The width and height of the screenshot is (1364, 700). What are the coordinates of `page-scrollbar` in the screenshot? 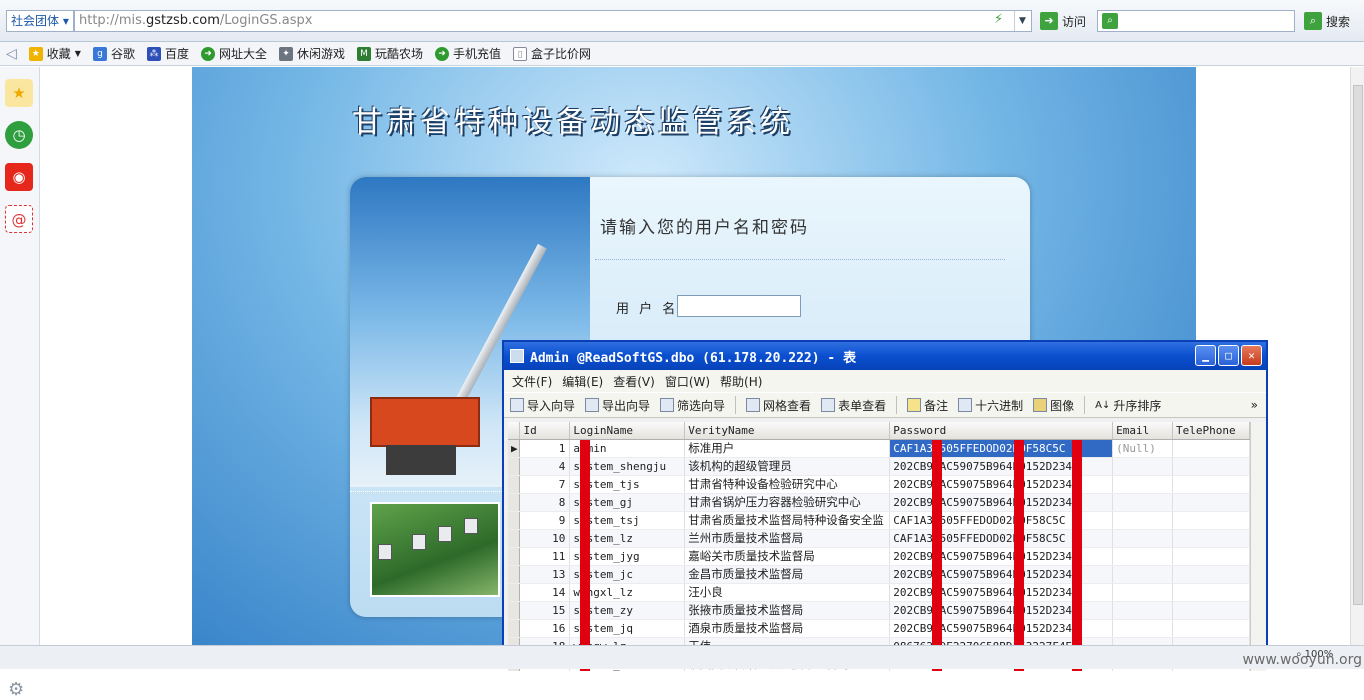 It's located at (1357, 356).